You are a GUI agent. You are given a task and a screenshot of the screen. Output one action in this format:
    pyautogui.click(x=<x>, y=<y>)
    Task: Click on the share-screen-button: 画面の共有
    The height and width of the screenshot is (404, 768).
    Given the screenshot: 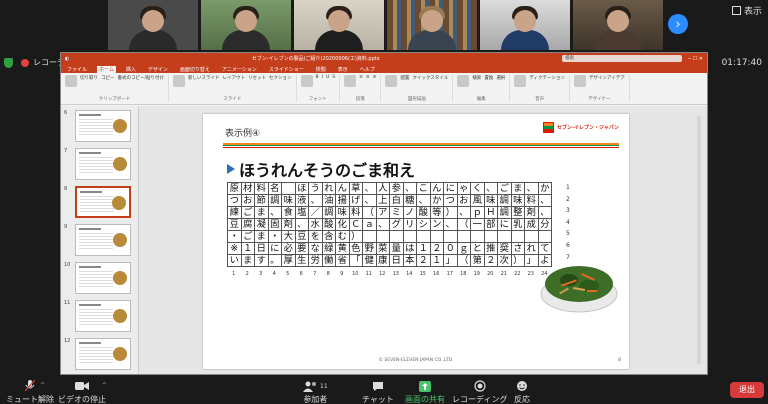 What is the action you would take?
    pyautogui.click(x=425, y=392)
    